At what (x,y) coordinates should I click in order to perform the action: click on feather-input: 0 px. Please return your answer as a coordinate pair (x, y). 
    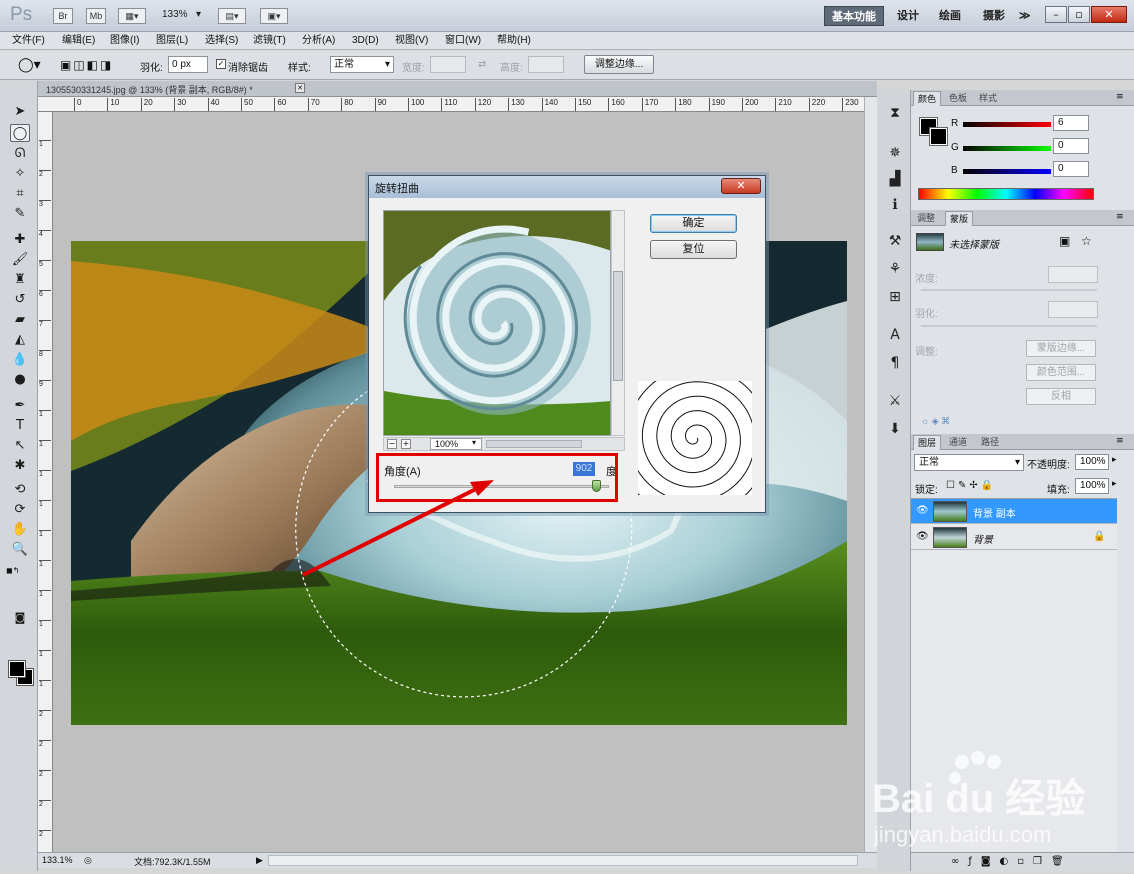
    Looking at the image, I should click on (188, 64).